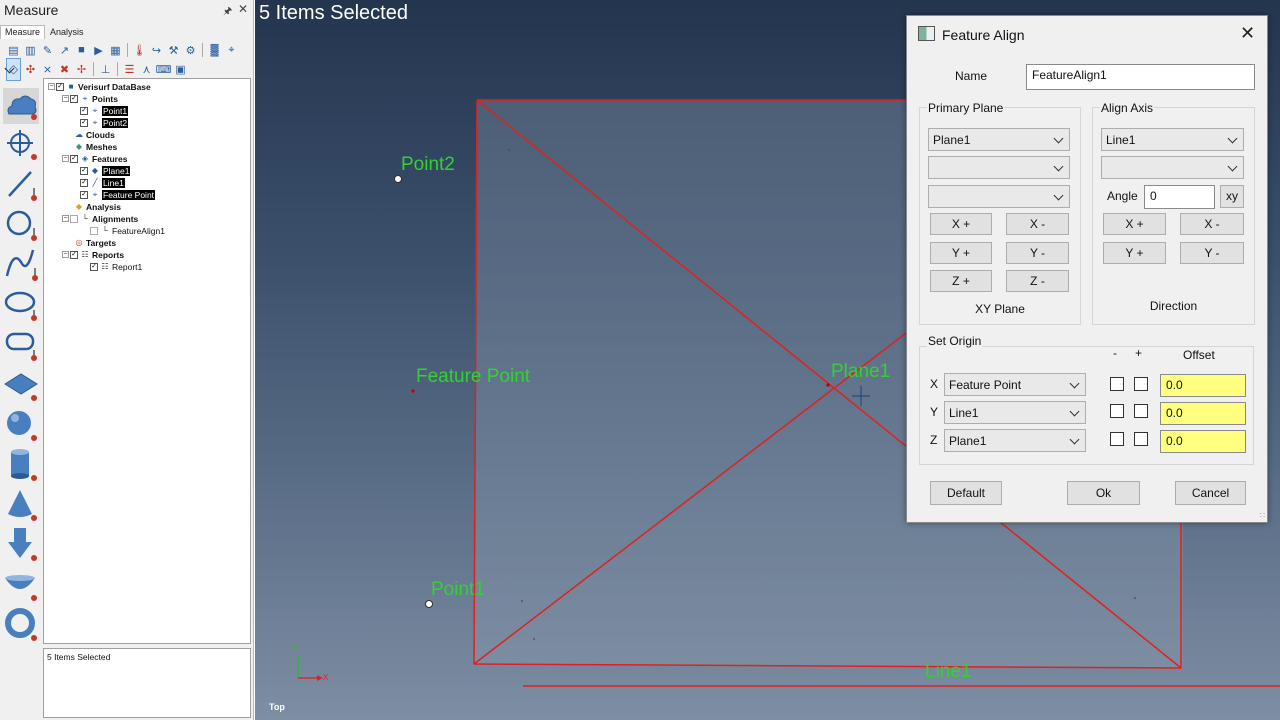 The image size is (1280, 720). I want to click on tree-node-feature-point: ✓ ⌖ Feature Point, so click(118, 194).